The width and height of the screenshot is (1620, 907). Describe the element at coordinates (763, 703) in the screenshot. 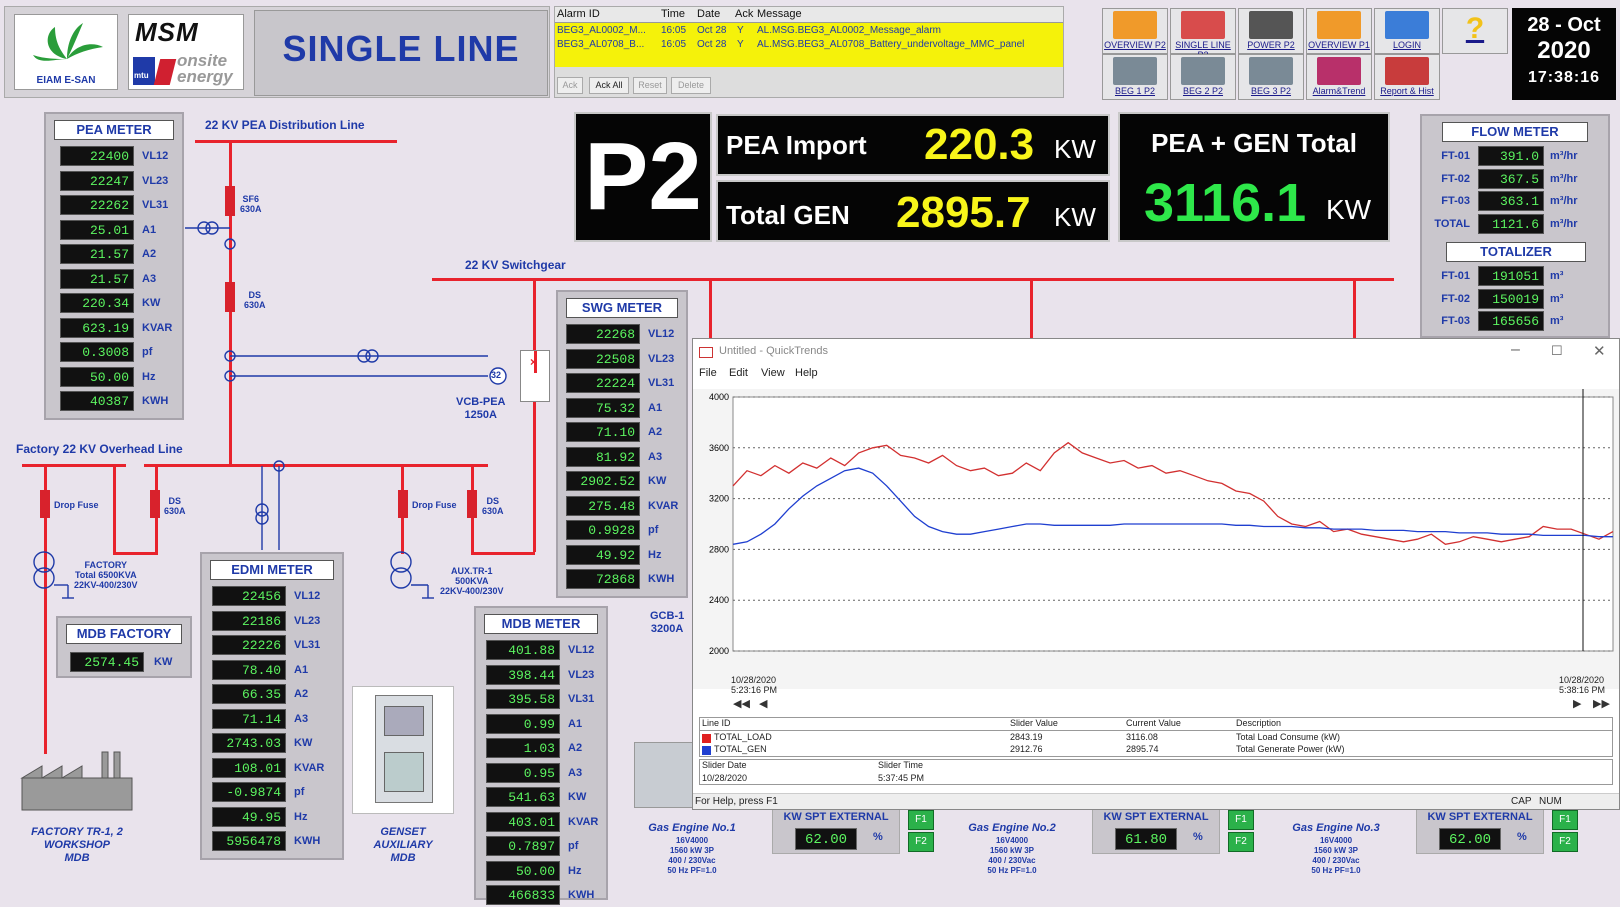

I see `scroll-prev-icon: ◀` at that location.